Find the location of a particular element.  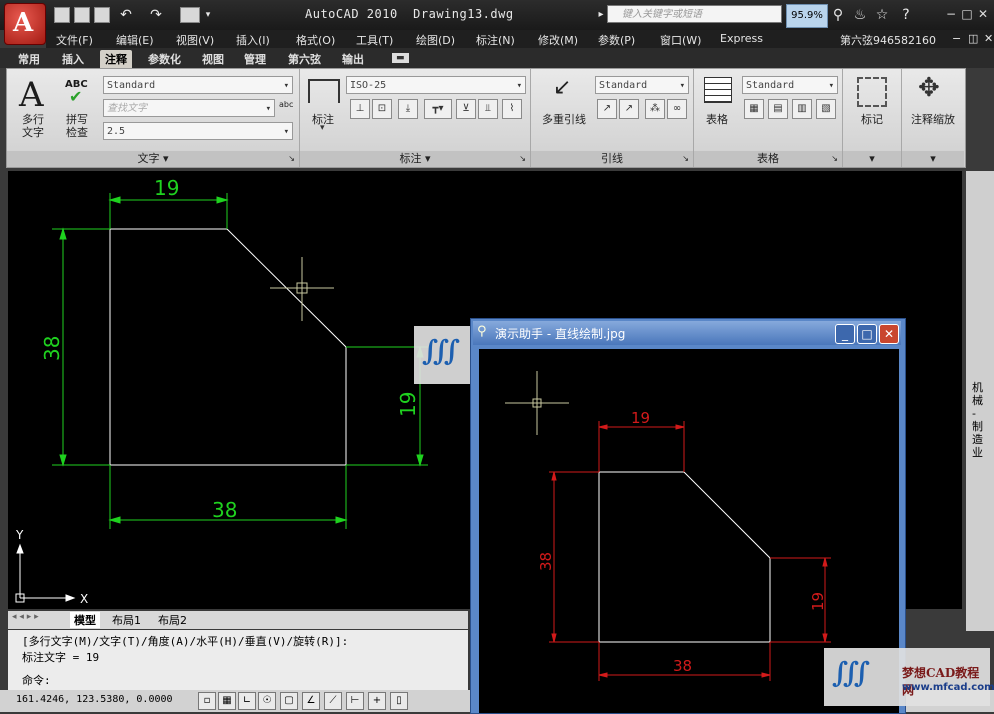

qat-dropdown-icon: ▾ is located at coordinates (208, 15).